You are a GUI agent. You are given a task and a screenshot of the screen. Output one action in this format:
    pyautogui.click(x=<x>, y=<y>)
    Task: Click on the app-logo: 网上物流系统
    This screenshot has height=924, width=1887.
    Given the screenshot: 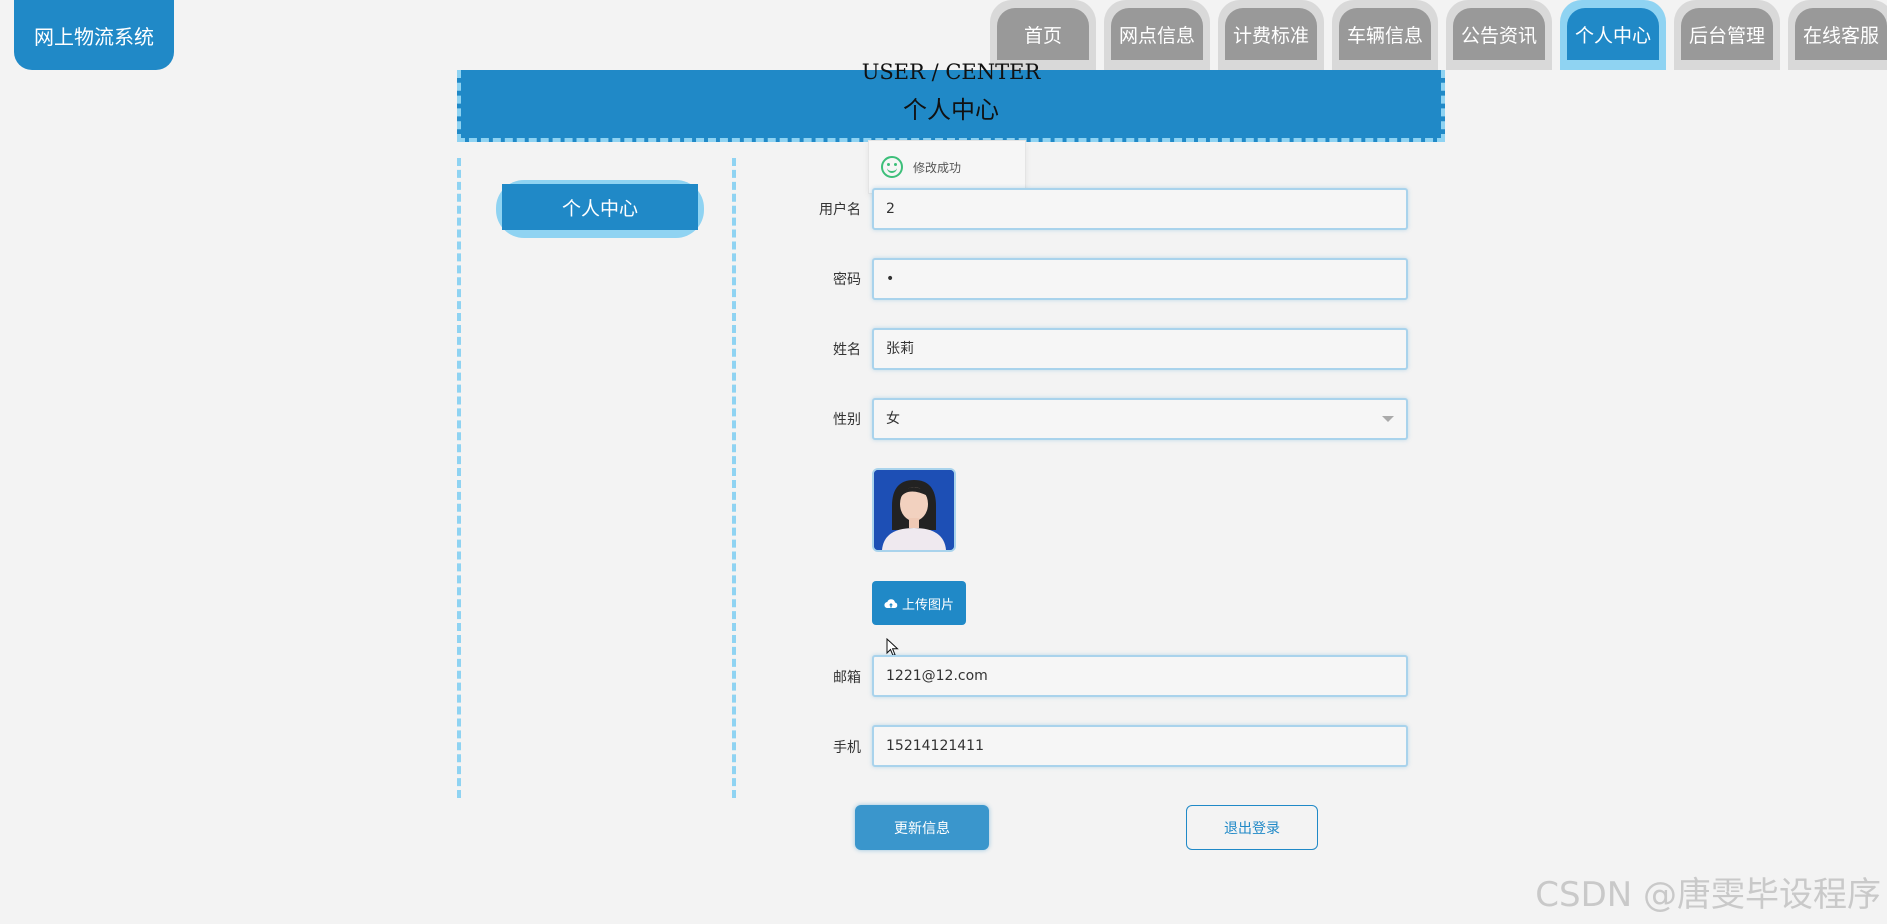 What is the action you would take?
    pyautogui.click(x=94, y=35)
    